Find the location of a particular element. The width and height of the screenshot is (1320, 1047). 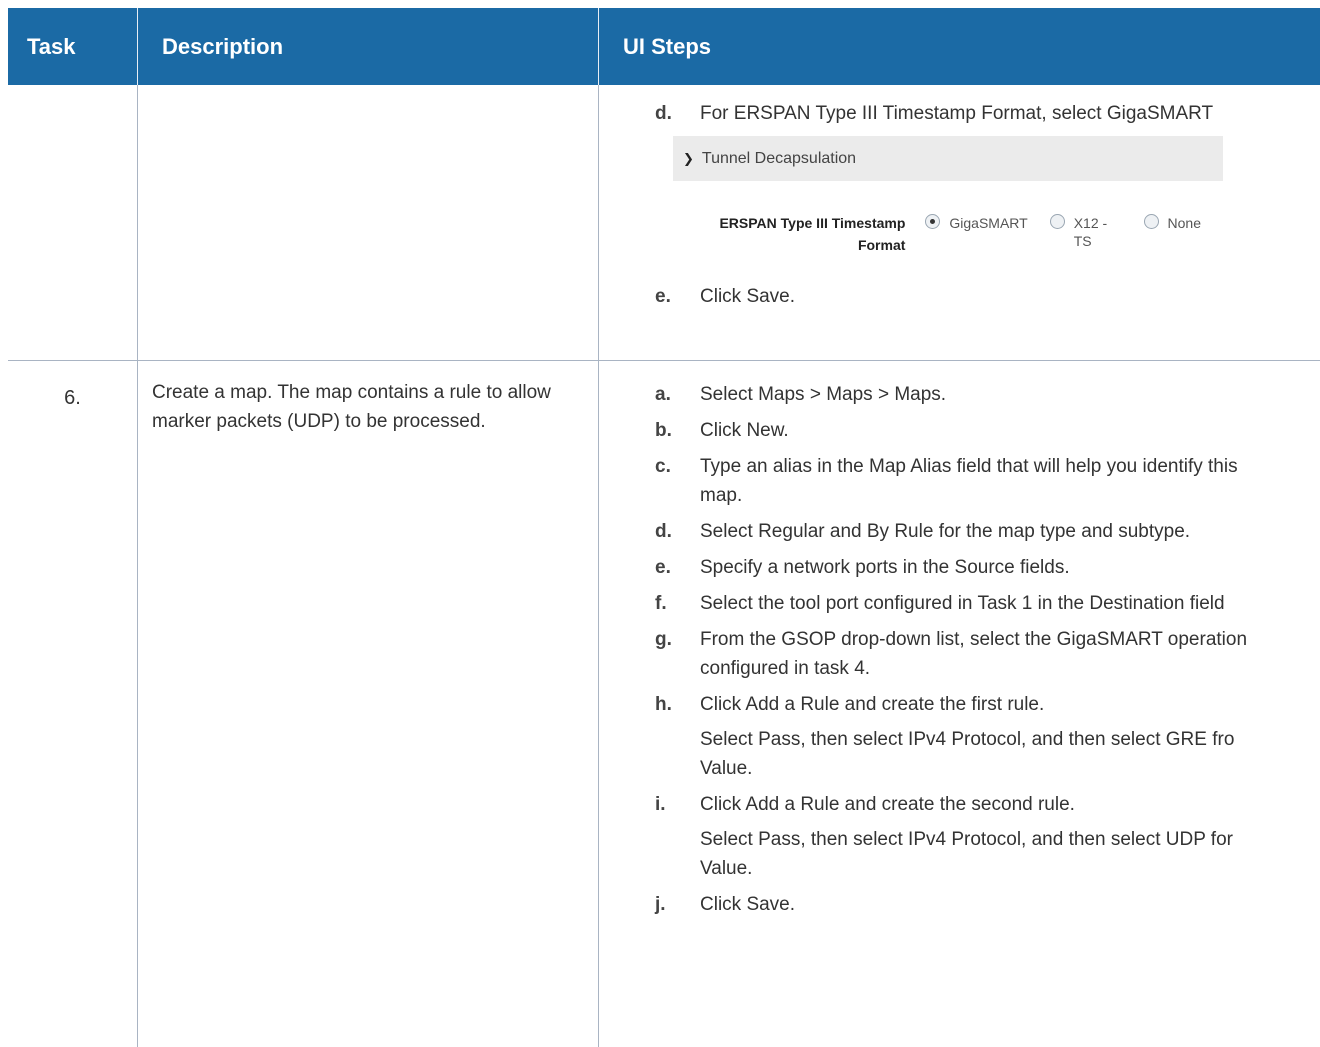

step-item: j. Click Save. is located at coordinates (967, 904).